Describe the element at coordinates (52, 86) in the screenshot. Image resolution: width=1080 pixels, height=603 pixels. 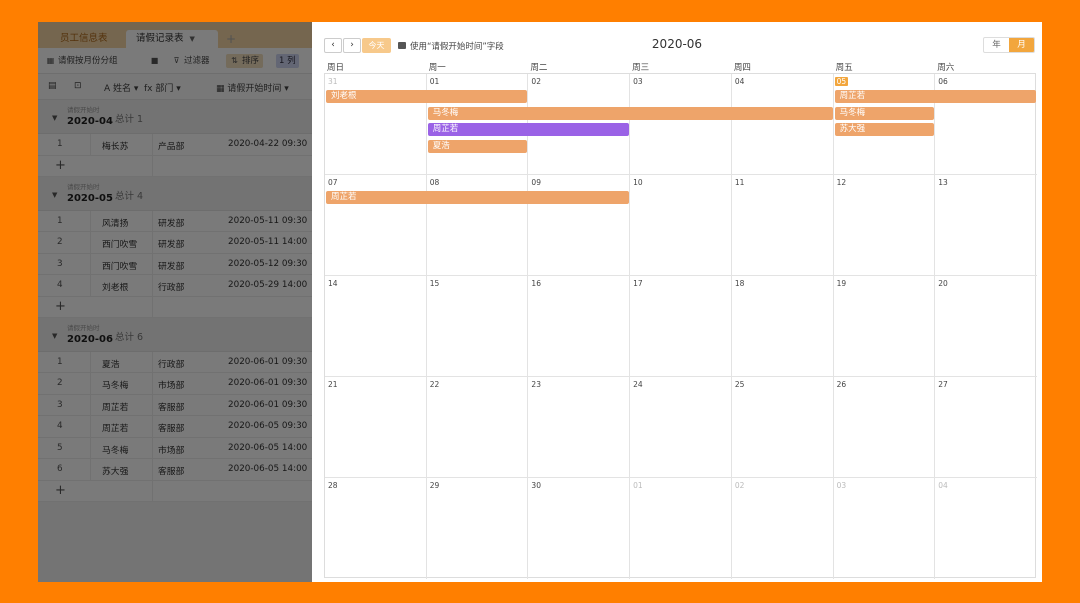
I see `row-select-checkbox-icon: ▤` at that location.